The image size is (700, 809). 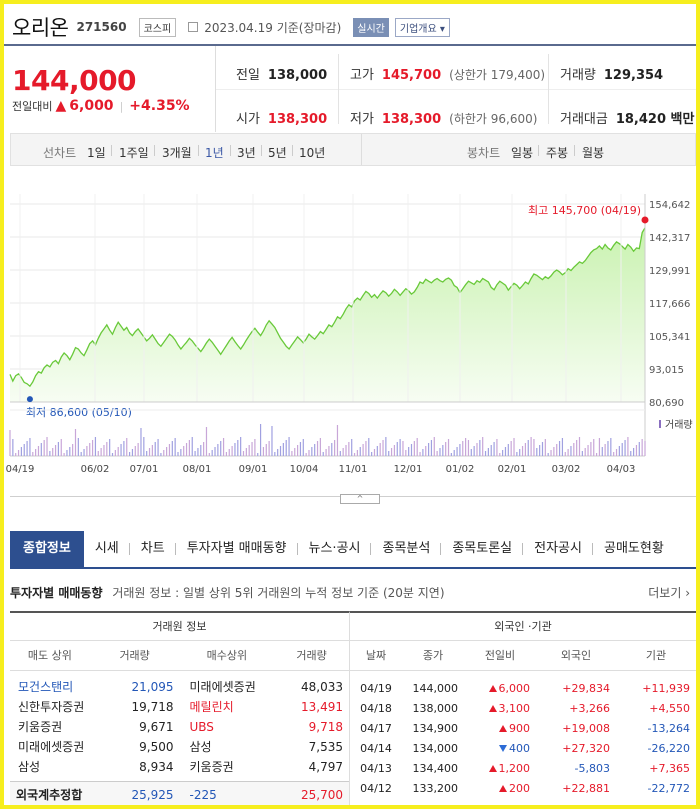 I want to click on col-buy-top: 매수상위, so click(x=227, y=655).